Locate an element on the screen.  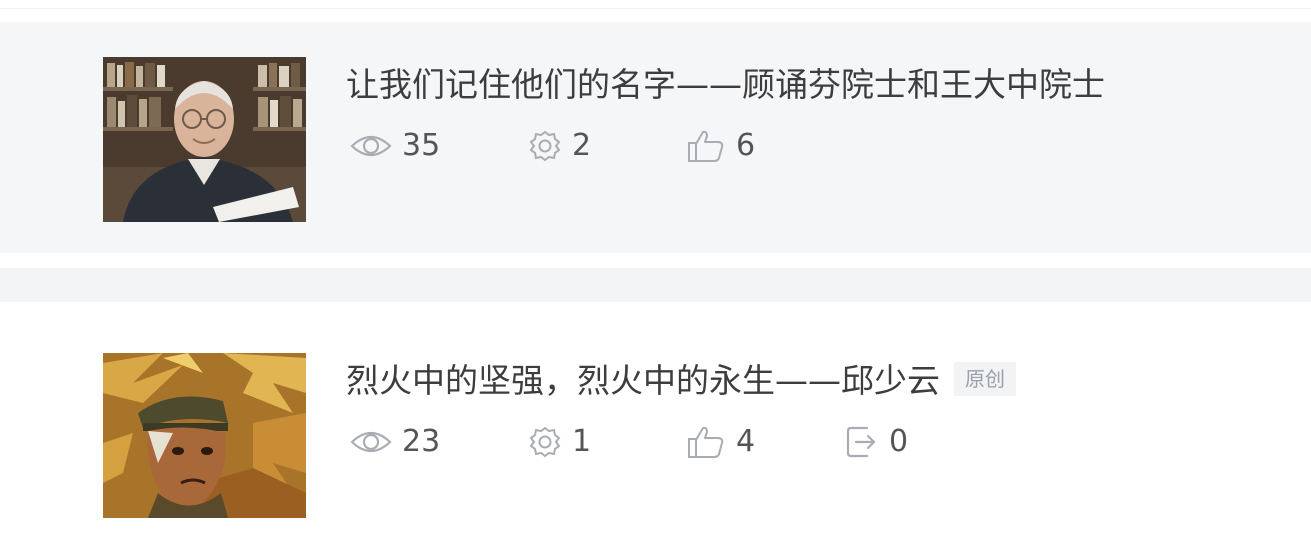
like-count: 4 is located at coordinates (720, 442).